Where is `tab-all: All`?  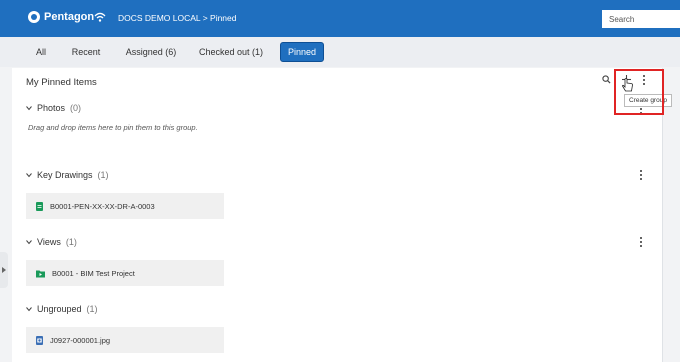
tab-all: All is located at coordinates (41, 52).